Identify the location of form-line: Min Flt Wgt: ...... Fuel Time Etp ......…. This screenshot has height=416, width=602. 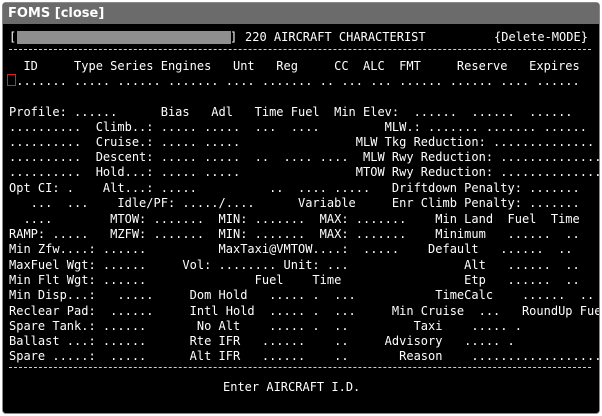
(294, 280).